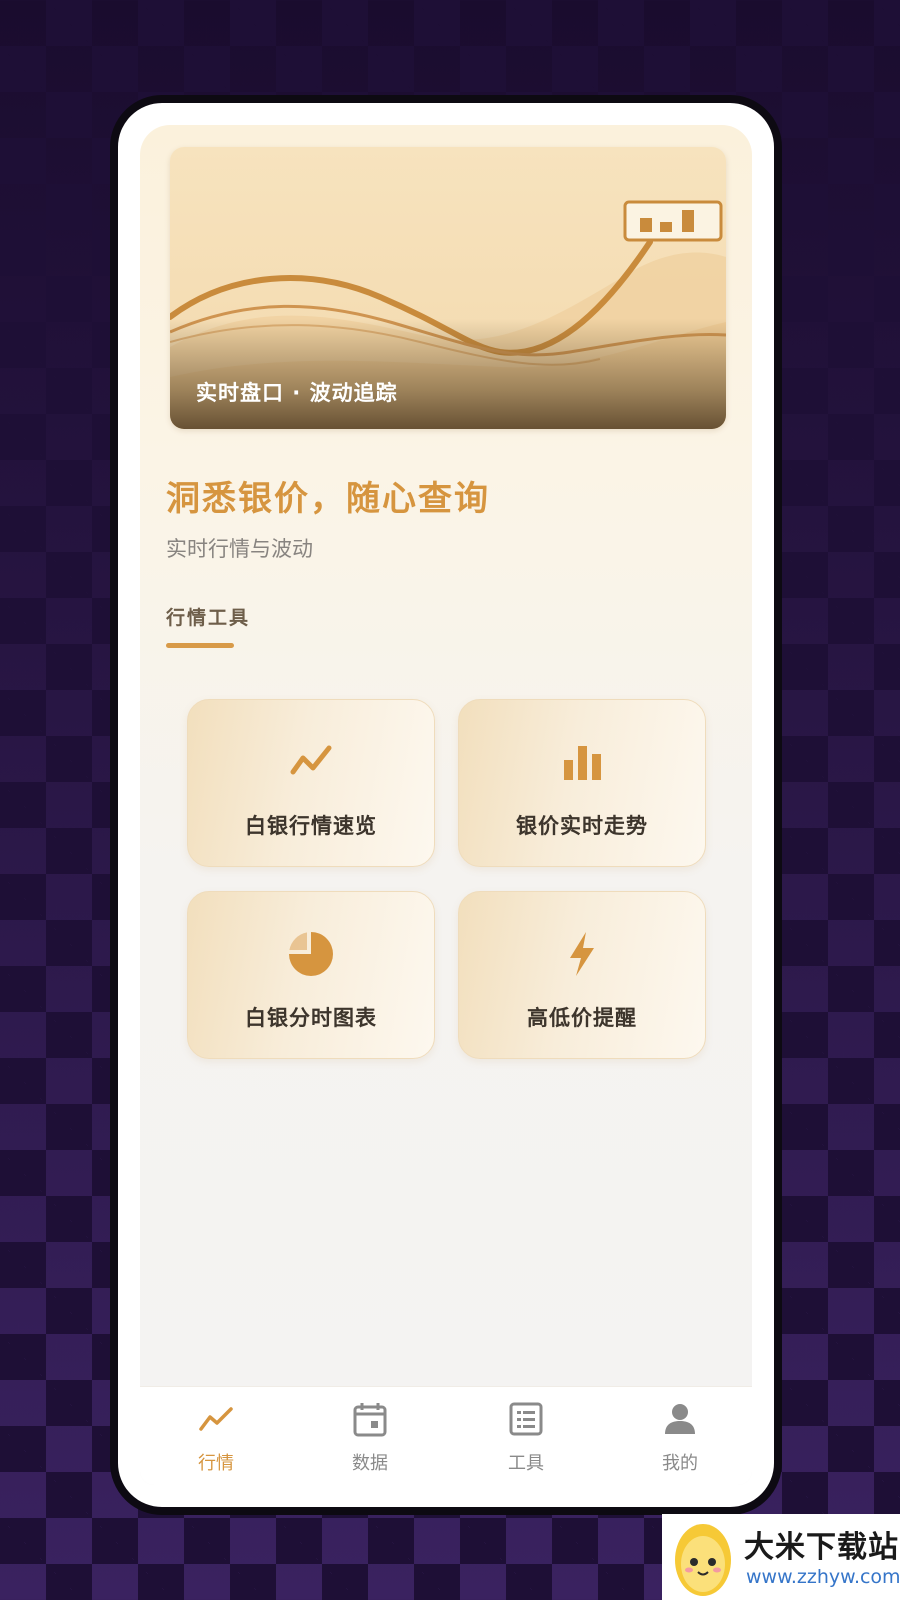 The height and width of the screenshot is (1600, 900). What do you see at coordinates (526, 1463) in the screenshot?
I see `tab-label: 工具` at bounding box center [526, 1463].